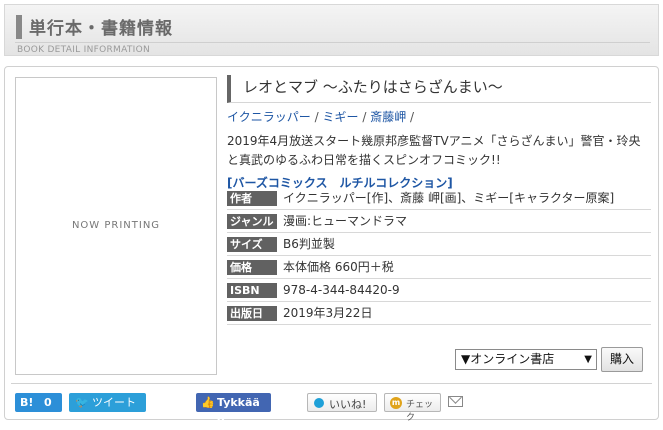  What do you see at coordinates (439, 221) in the screenshot?
I see `detail-row-genre: ジャンル 漫画:ヒューマンドラマ` at bounding box center [439, 221].